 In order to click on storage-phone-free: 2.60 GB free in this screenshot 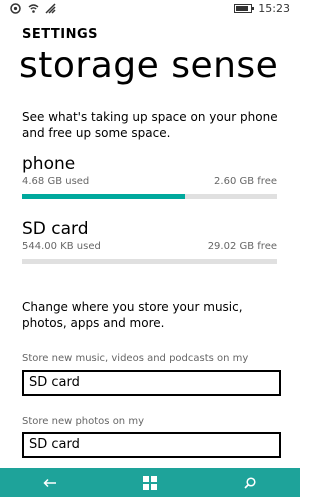, I will do `click(245, 181)`.